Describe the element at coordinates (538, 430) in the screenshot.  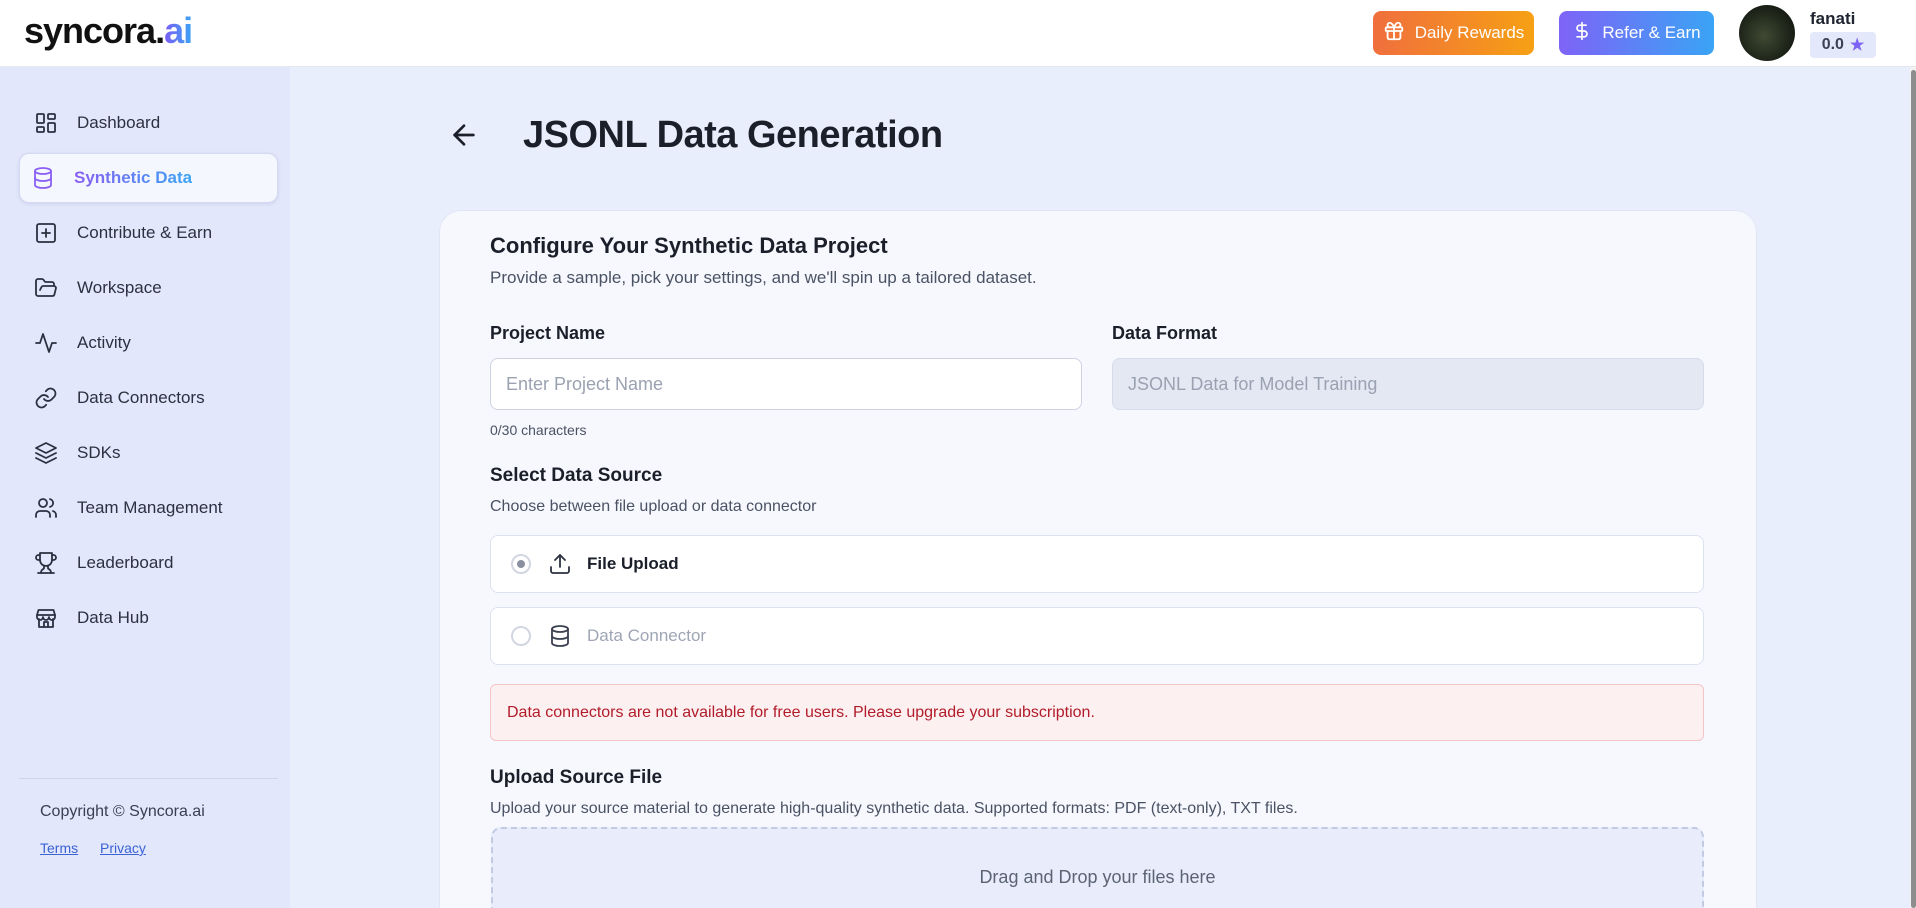
I see `char-count: 0/30 characters` at that location.